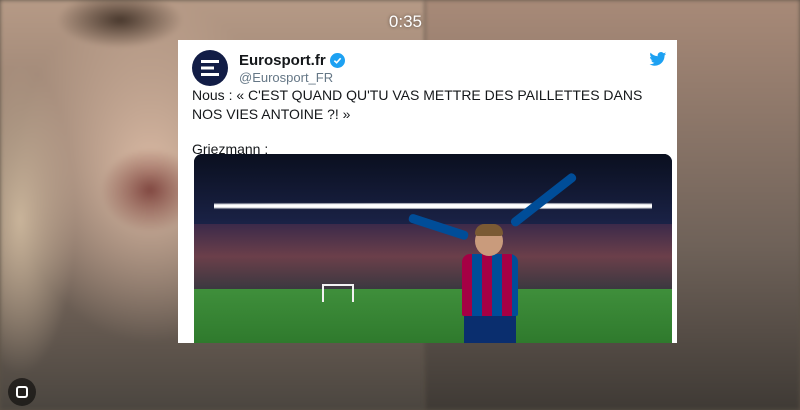 The image size is (800, 410). I want to click on account-name: Eurosport.fr, so click(282, 60).